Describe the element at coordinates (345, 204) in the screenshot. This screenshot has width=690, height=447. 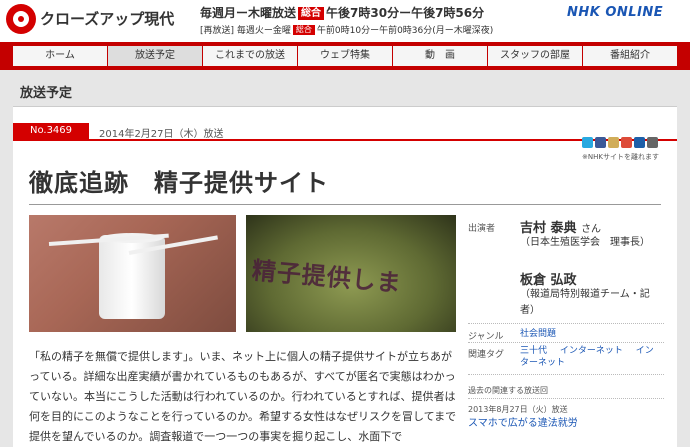
I see `title-divider` at that location.